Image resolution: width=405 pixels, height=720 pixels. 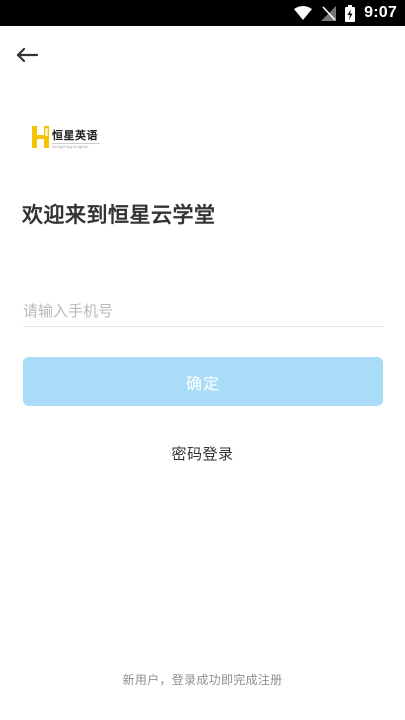 I want to click on logo-subtext: HengXing English, so click(x=70, y=146).